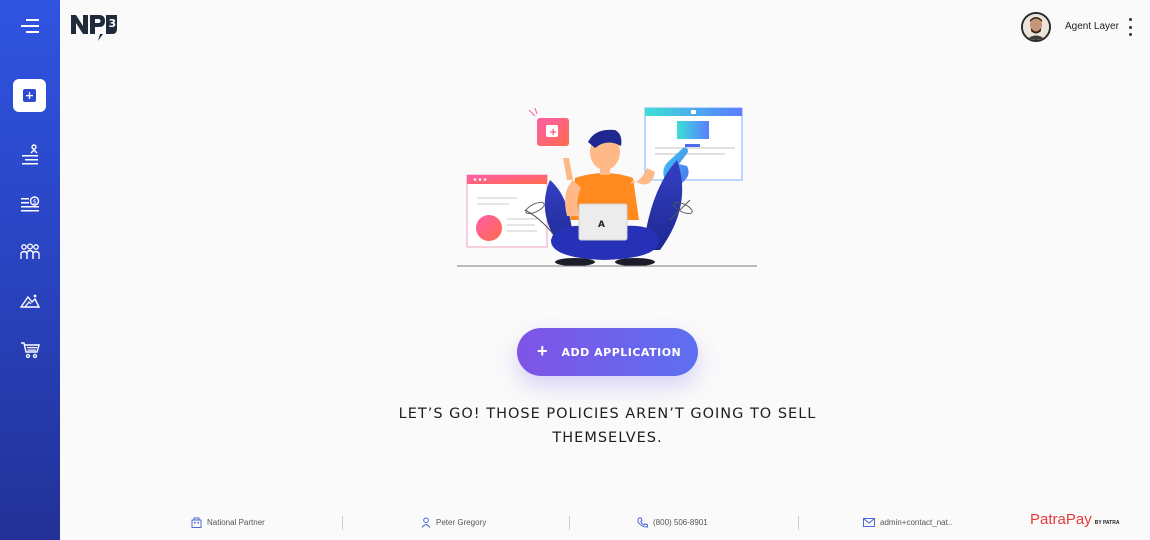 The width and height of the screenshot is (1150, 540). Describe the element at coordinates (426, 522) in the screenshot. I see `user-icon` at that location.